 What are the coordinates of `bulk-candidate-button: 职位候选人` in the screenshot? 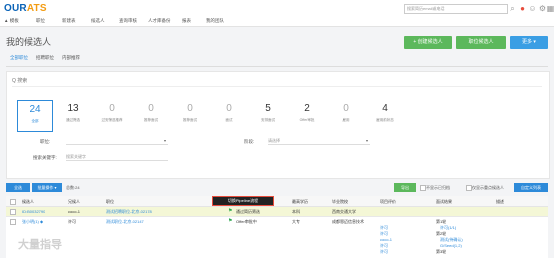 It's located at (481, 42).